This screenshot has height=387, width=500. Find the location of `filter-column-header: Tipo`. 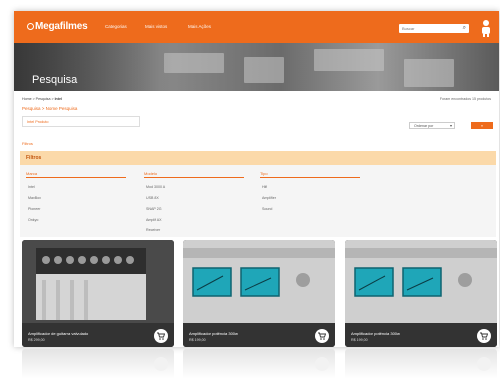

filter-column-header: Tipo is located at coordinates (310, 174).